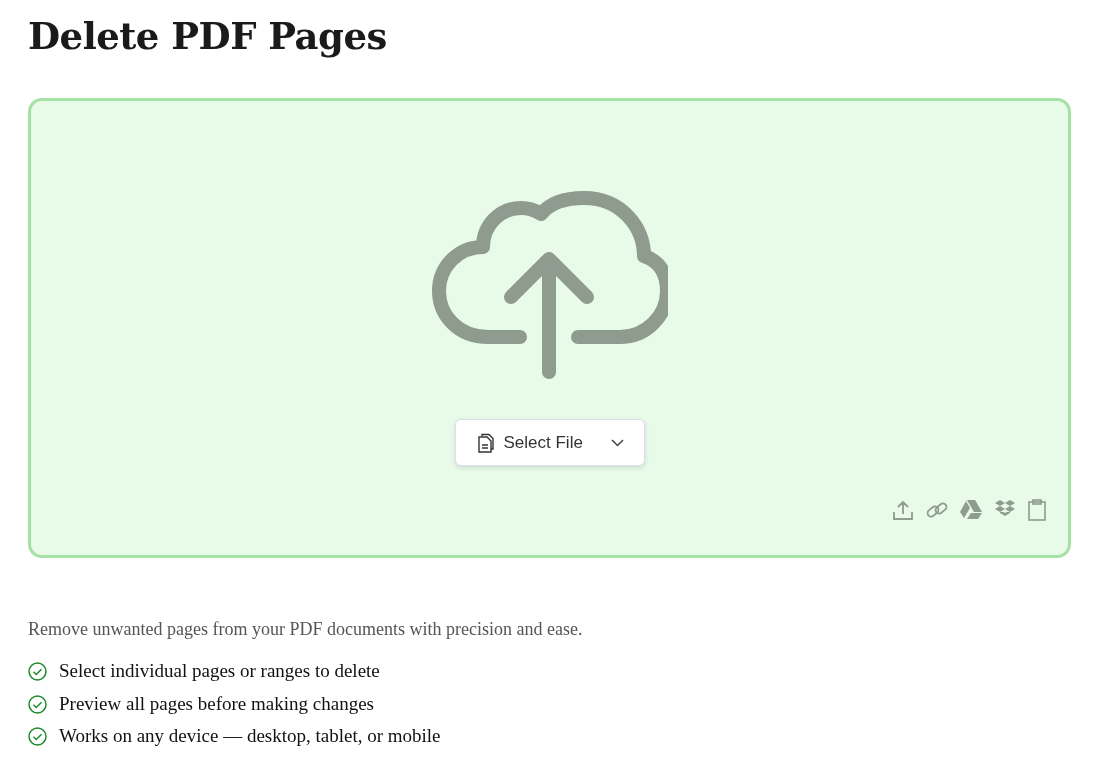 This screenshot has width=1096, height=779. What do you see at coordinates (250, 736) in the screenshot?
I see `feature-text: Works on any device — desktop, tablet, or mobile` at bounding box center [250, 736].